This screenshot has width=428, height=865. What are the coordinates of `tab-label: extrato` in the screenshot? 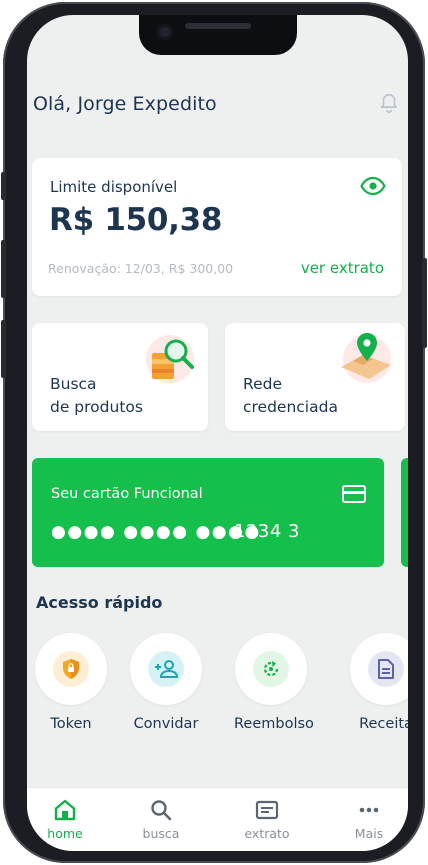 It's located at (267, 833).